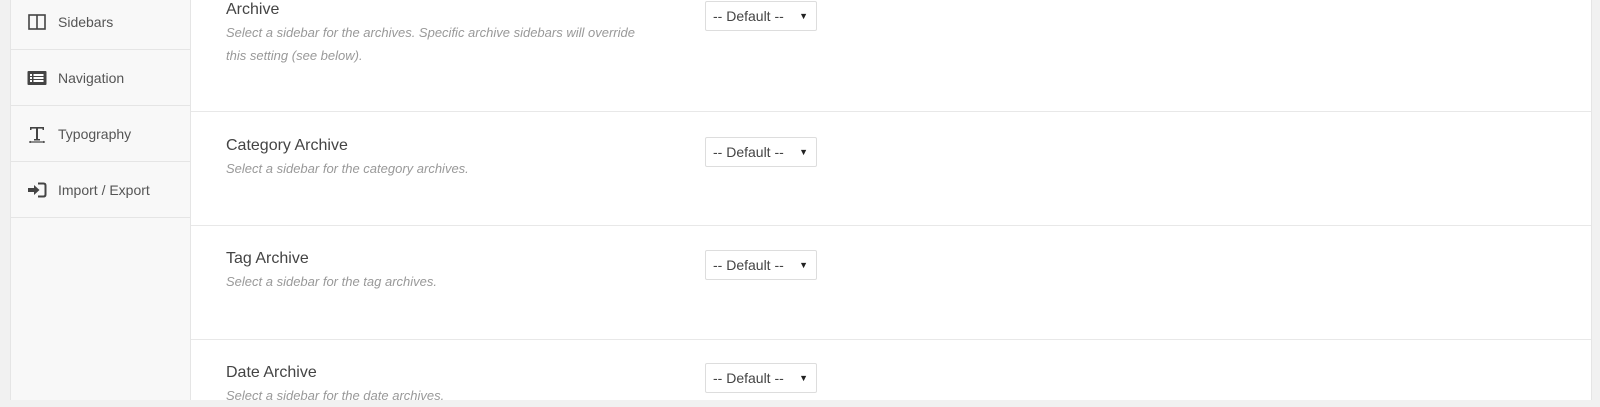 The width and height of the screenshot is (1600, 407). I want to click on text-icon, so click(37, 134).